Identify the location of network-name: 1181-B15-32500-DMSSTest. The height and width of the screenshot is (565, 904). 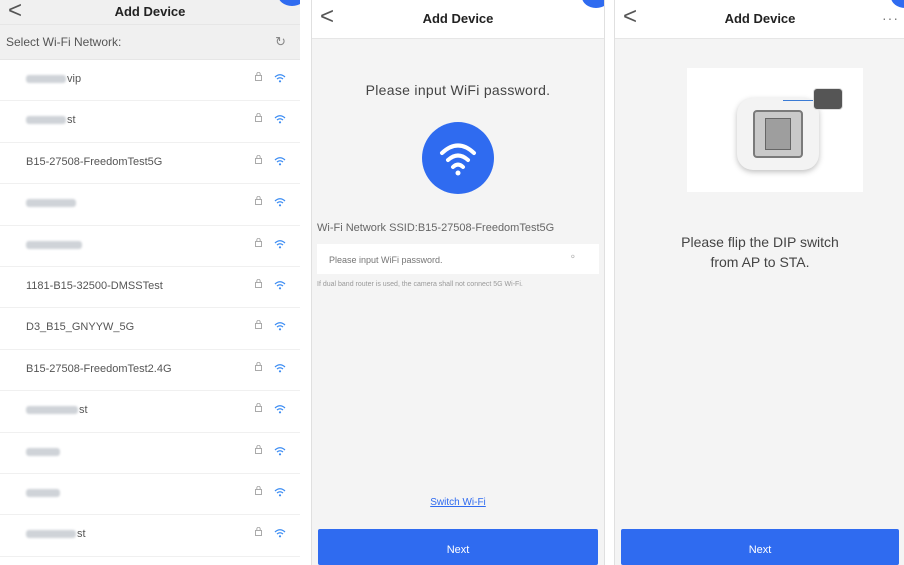
(94, 286).